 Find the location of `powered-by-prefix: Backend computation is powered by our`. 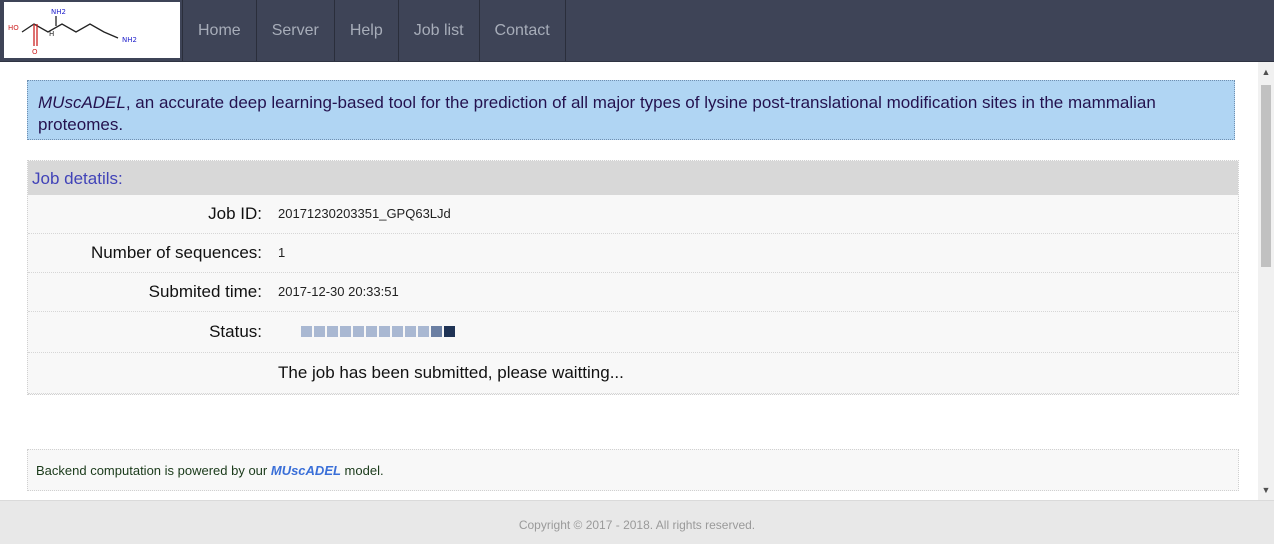

powered-by-prefix: Backend computation is powered by our is located at coordinates (153, 470).